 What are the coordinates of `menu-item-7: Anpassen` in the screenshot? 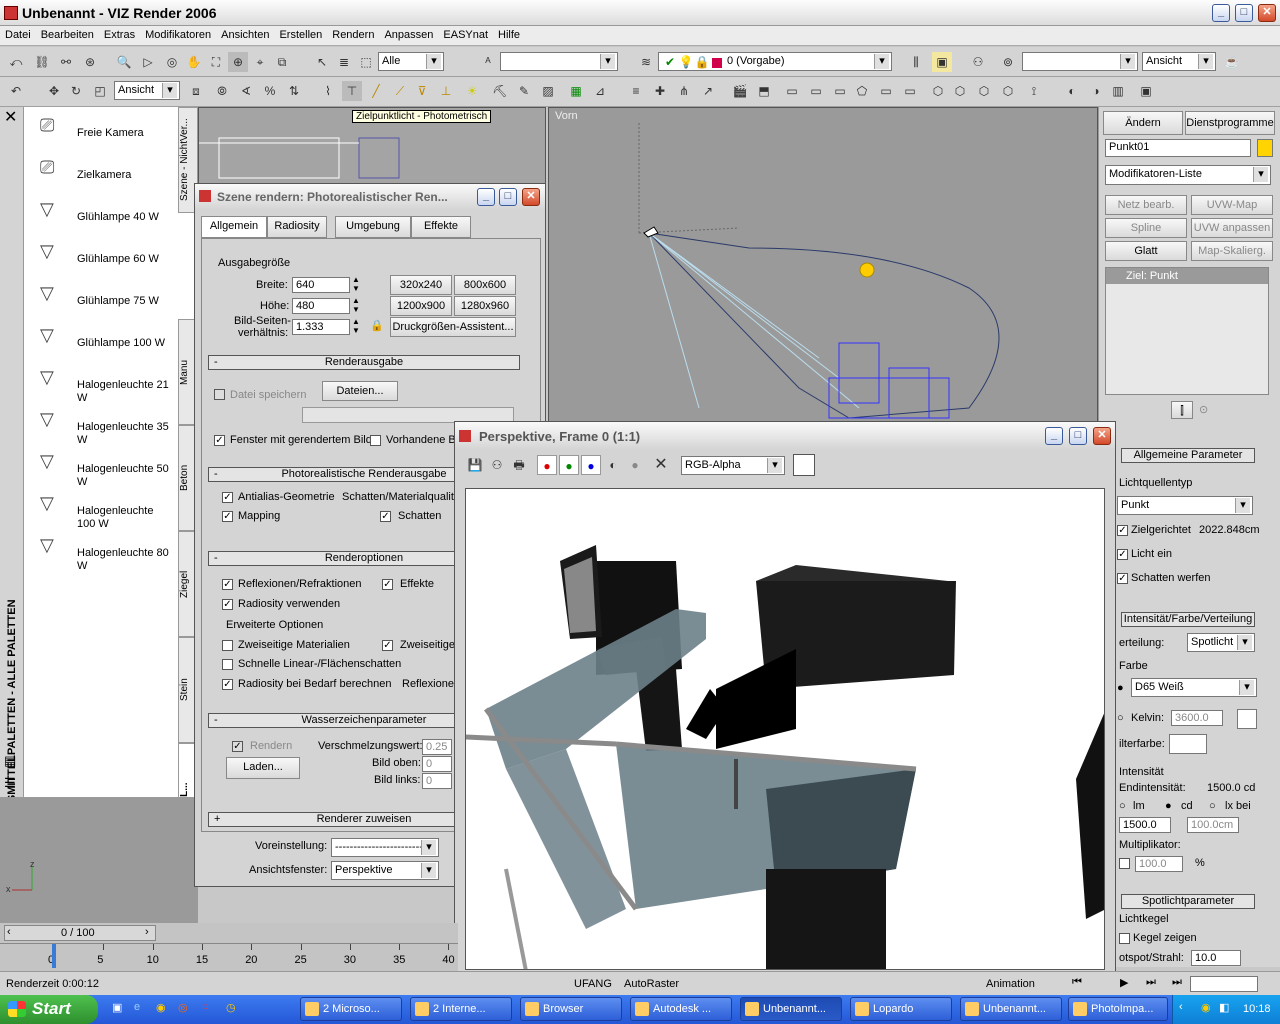 It's located at (408, 35).